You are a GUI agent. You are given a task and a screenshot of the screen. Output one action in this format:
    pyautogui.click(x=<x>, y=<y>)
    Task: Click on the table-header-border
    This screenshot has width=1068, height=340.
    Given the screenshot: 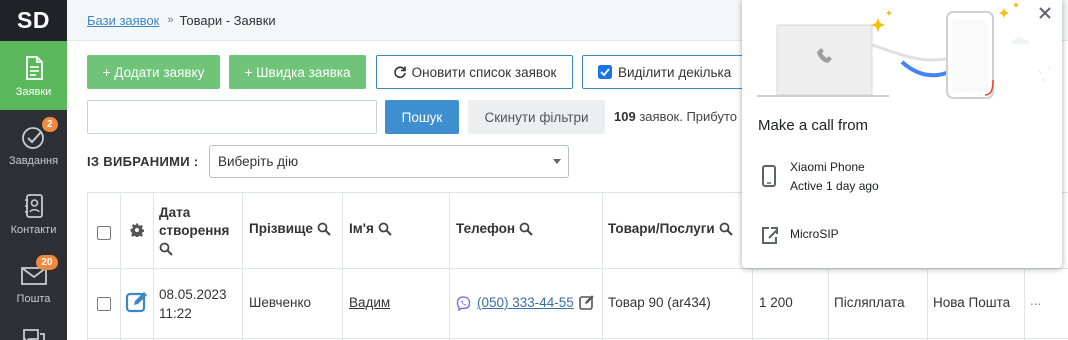 What is the action you would take?
    pyautogui.click(x=577, y=268)
    